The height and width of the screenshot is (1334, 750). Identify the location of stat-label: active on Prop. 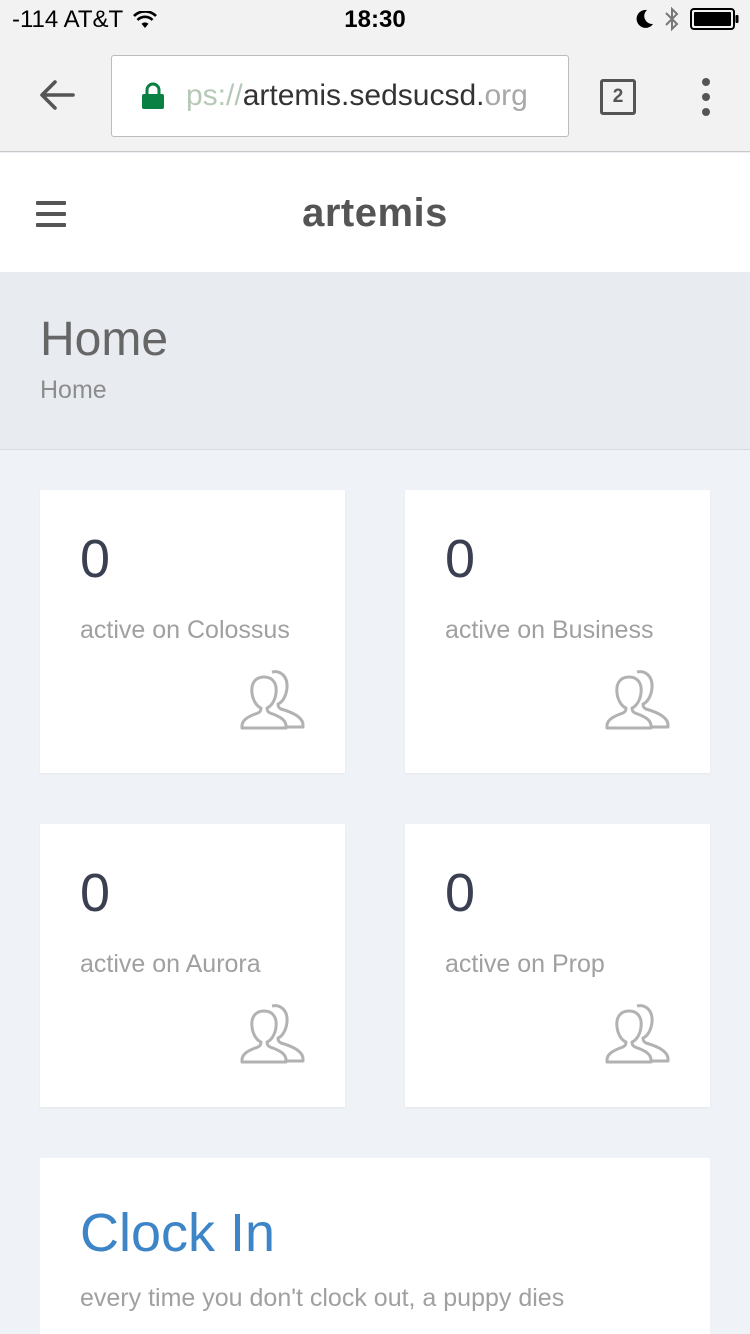
(525, 964).